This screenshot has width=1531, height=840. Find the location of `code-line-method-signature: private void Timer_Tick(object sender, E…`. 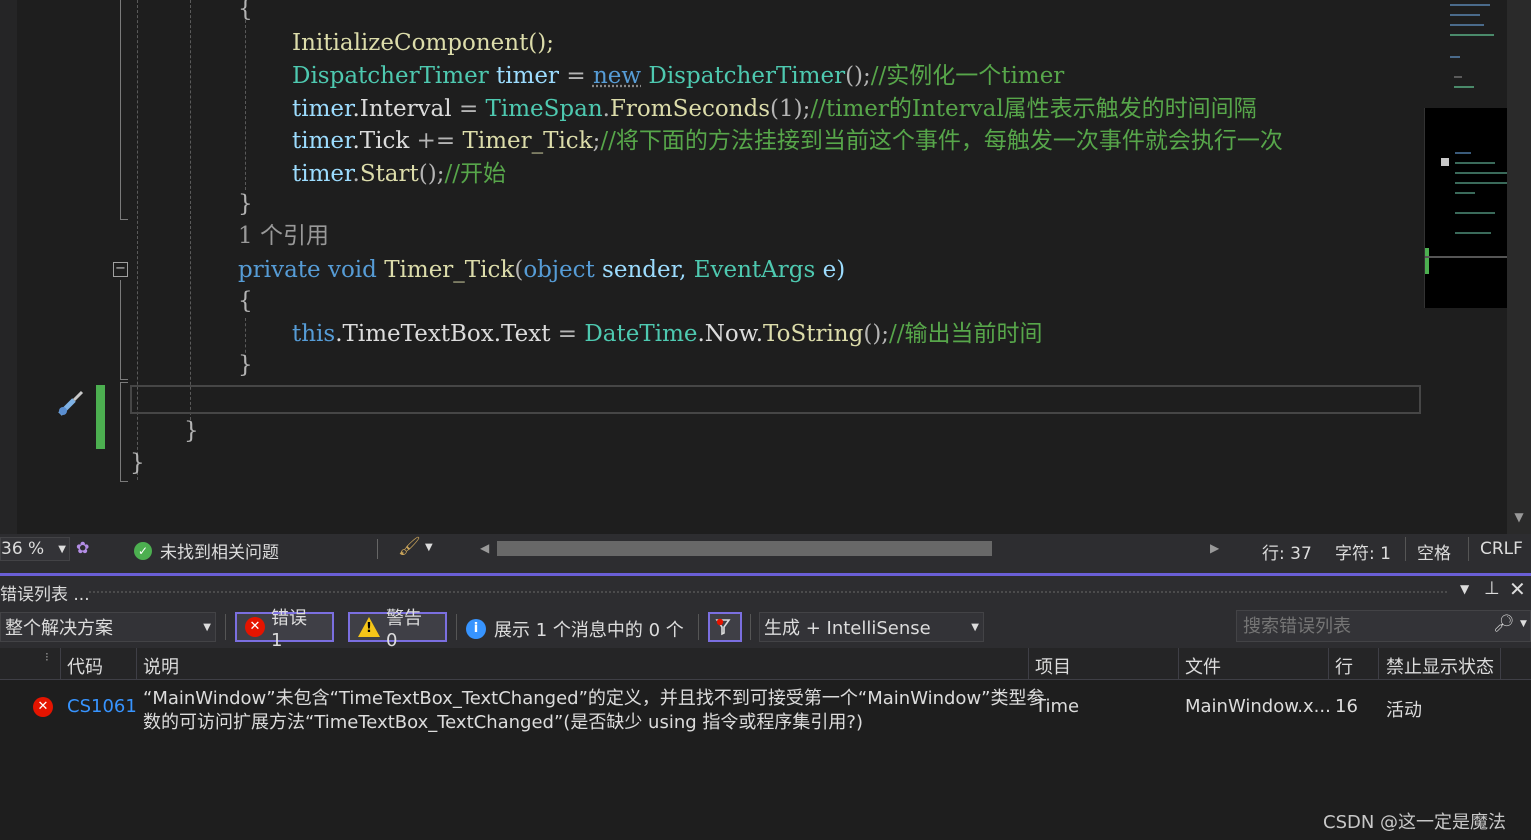

code-line-method-signature: private void Timer_Tick(object sender, E… is located at coordinates (541, 270).